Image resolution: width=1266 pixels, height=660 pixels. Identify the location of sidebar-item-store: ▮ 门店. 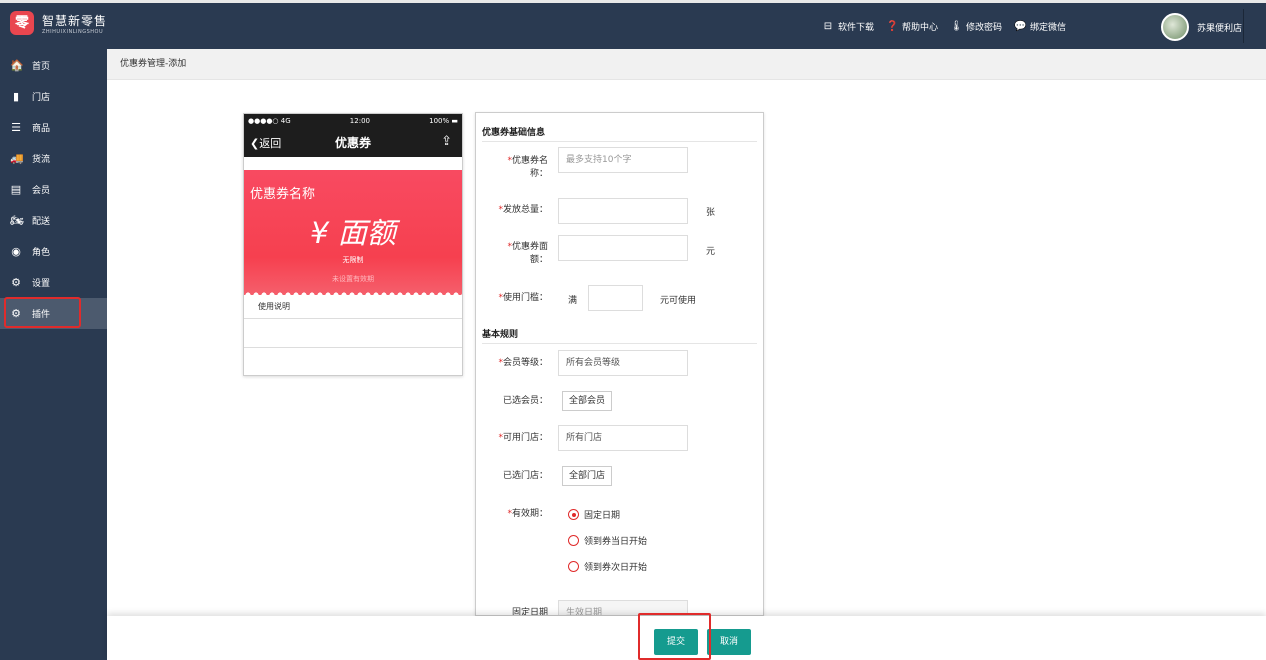
(53, 96).